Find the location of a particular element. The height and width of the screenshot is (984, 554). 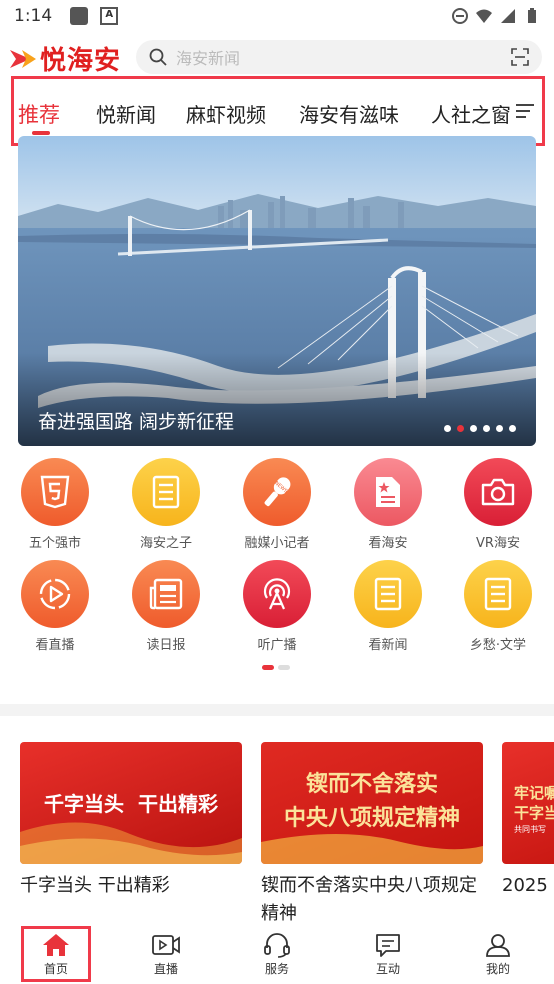

grid-item-vr-haian: VR海安 is located at coordinates (498, 504).